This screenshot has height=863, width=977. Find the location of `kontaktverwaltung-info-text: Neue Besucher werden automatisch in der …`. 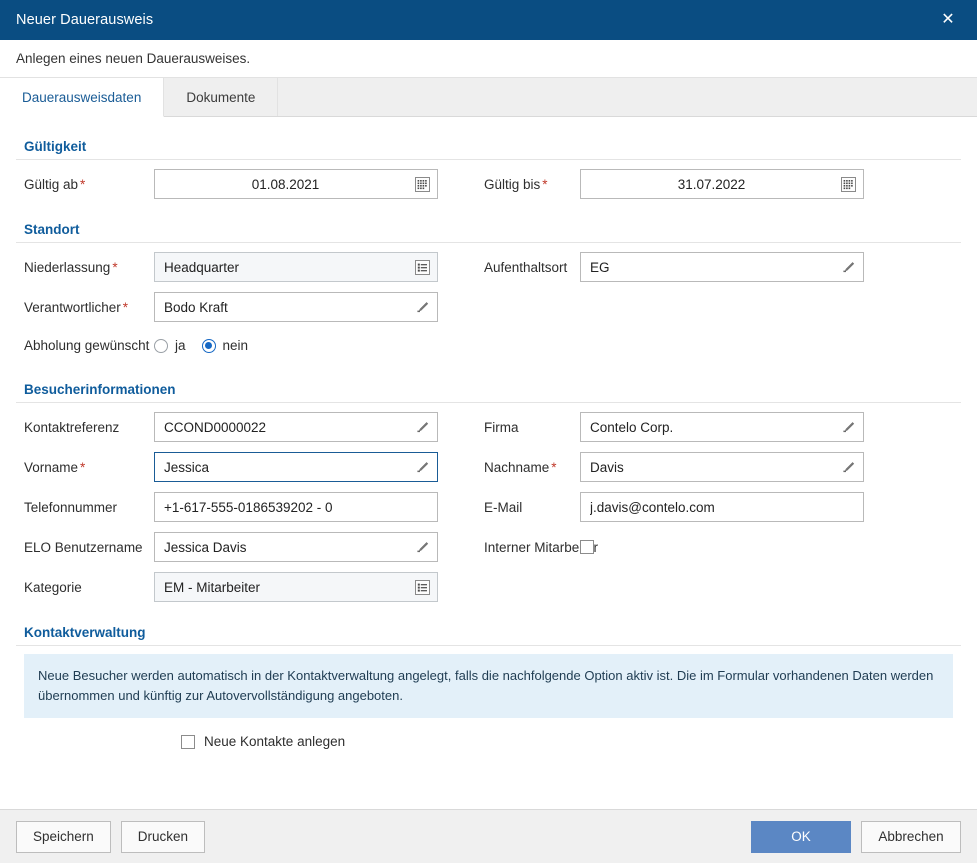

kontaktverwaltung-info-text: Neue Besucher werden automatisch in der … is located at coordinates (486, 686).